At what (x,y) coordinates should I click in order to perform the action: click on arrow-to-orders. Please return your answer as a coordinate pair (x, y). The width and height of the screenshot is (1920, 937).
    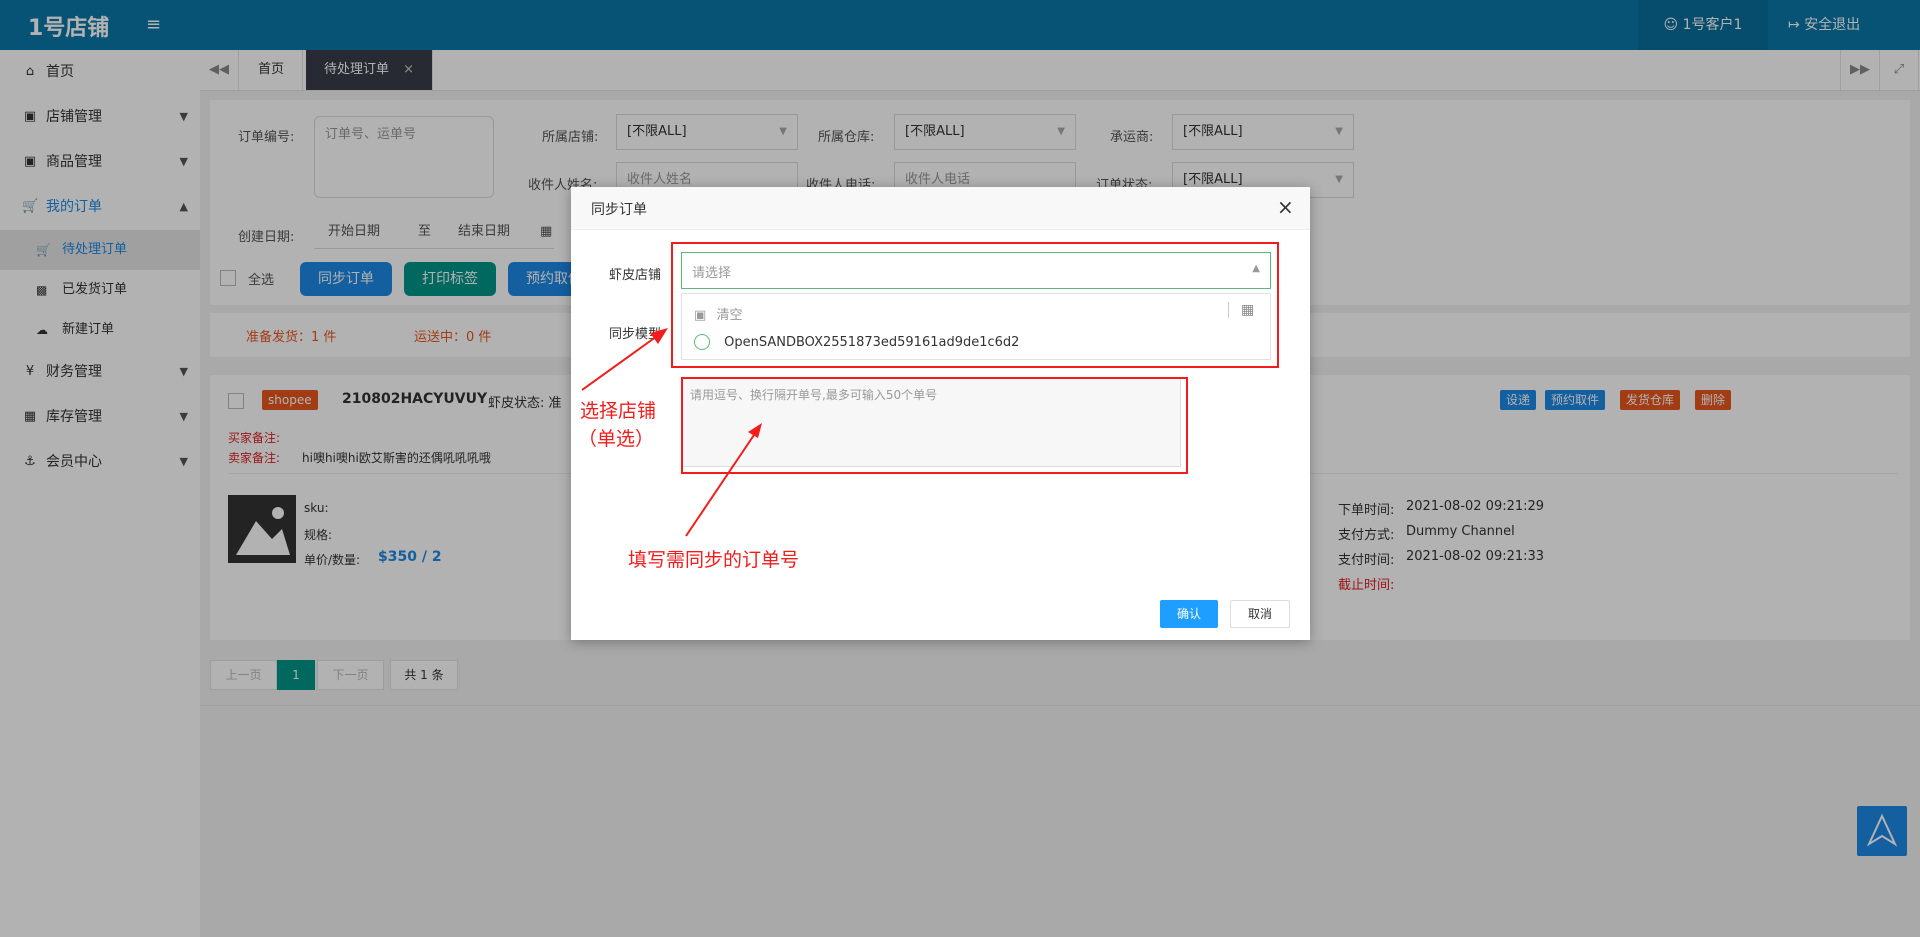
    Looking at the image, I should click on (721, 484).